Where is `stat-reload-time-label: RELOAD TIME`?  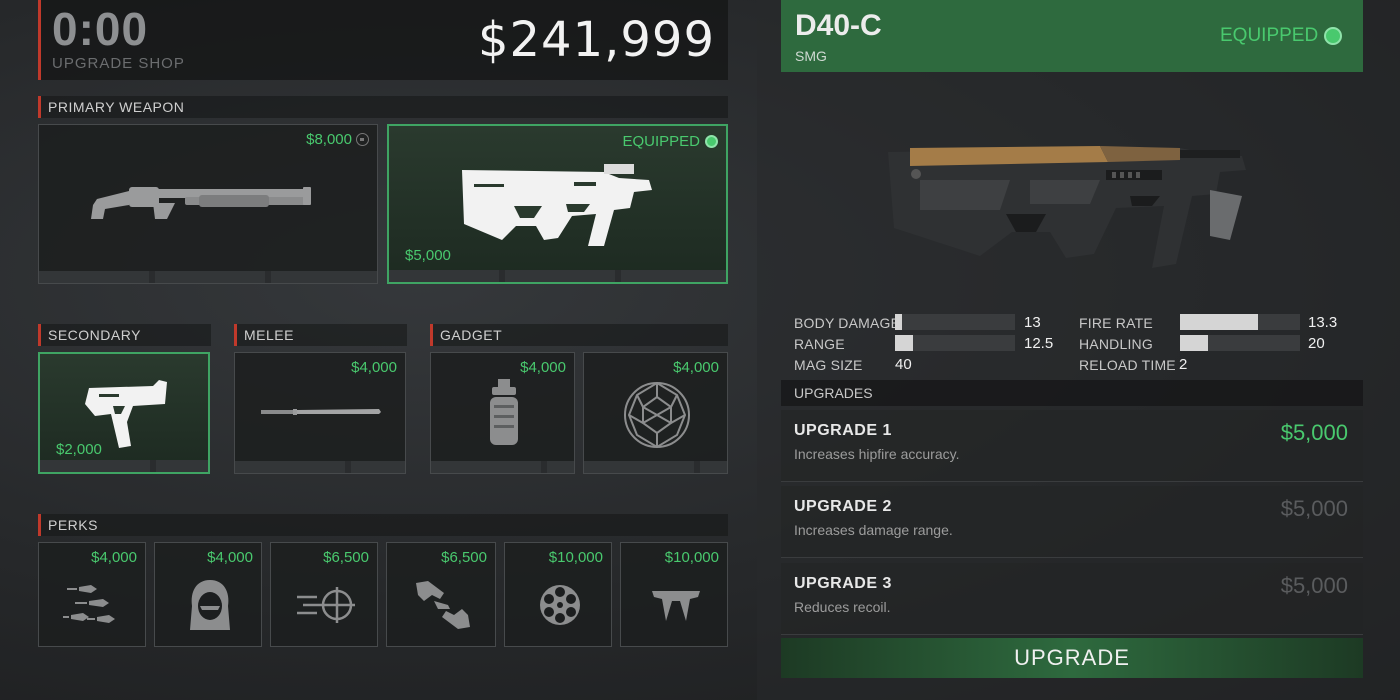
stat-reload-time-label: RELOAD TIME is located at coordinates (1127, 365).